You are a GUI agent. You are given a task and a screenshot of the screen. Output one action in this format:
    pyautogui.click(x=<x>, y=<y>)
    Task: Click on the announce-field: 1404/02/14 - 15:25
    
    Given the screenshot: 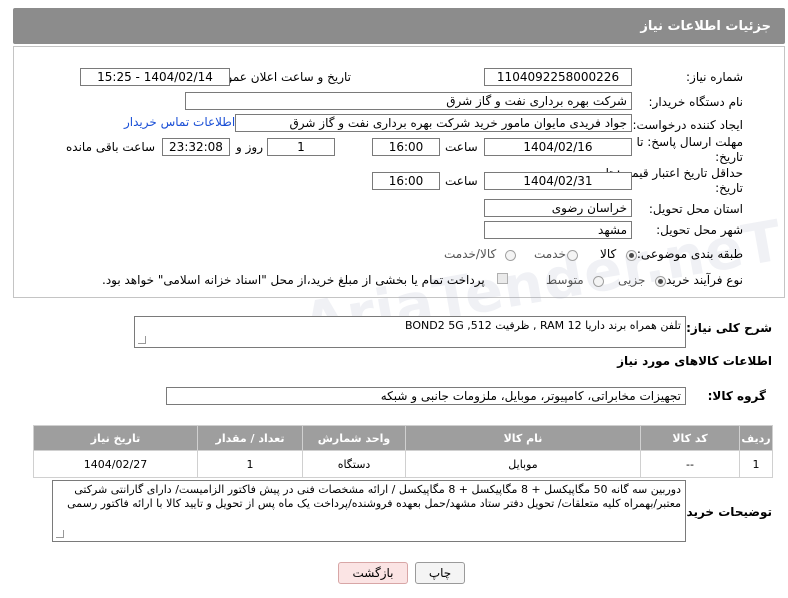 What is the action you would take?
    pyautogui.click(x=155, y=77)
    